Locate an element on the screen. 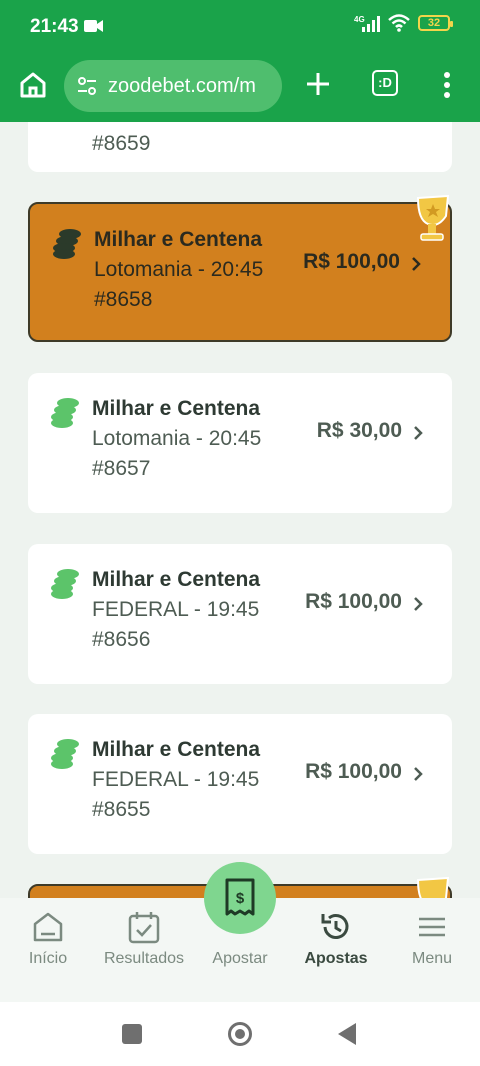  url-text: zoodebet.com/m is located at coordinates (182, 85).